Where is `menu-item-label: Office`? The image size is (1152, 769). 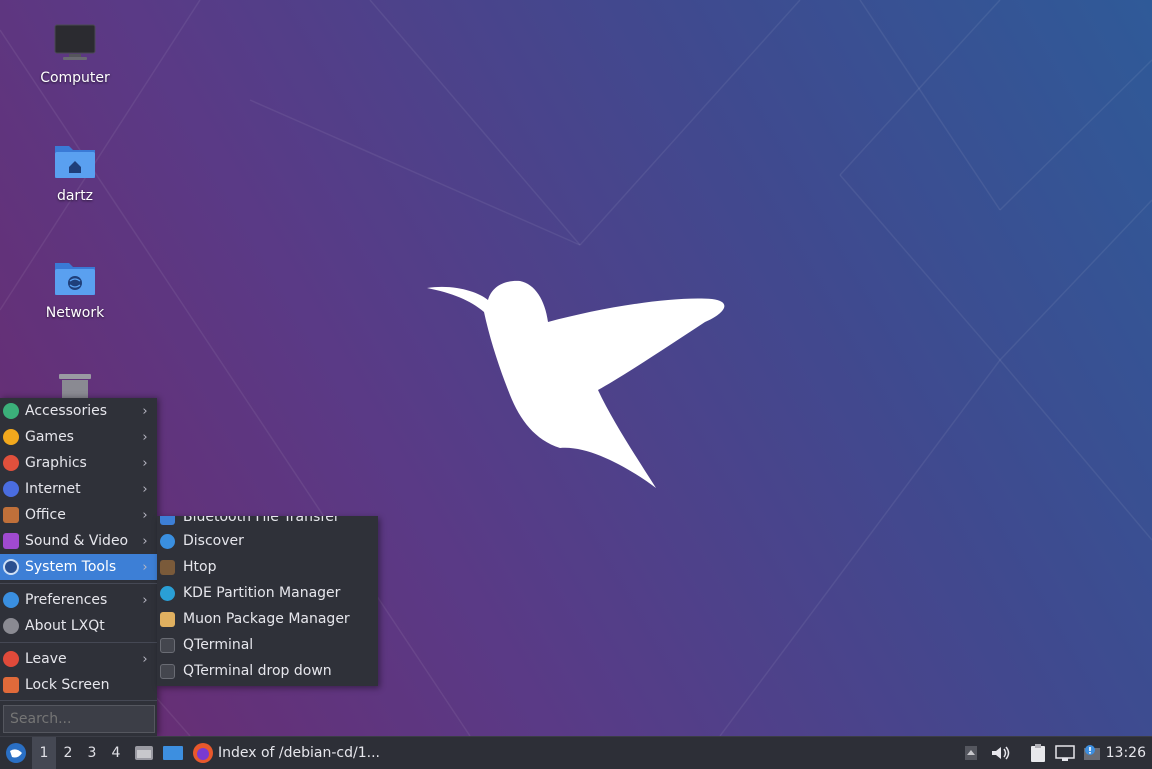
menu-item-label: Office is located at coordinates (45, 515).